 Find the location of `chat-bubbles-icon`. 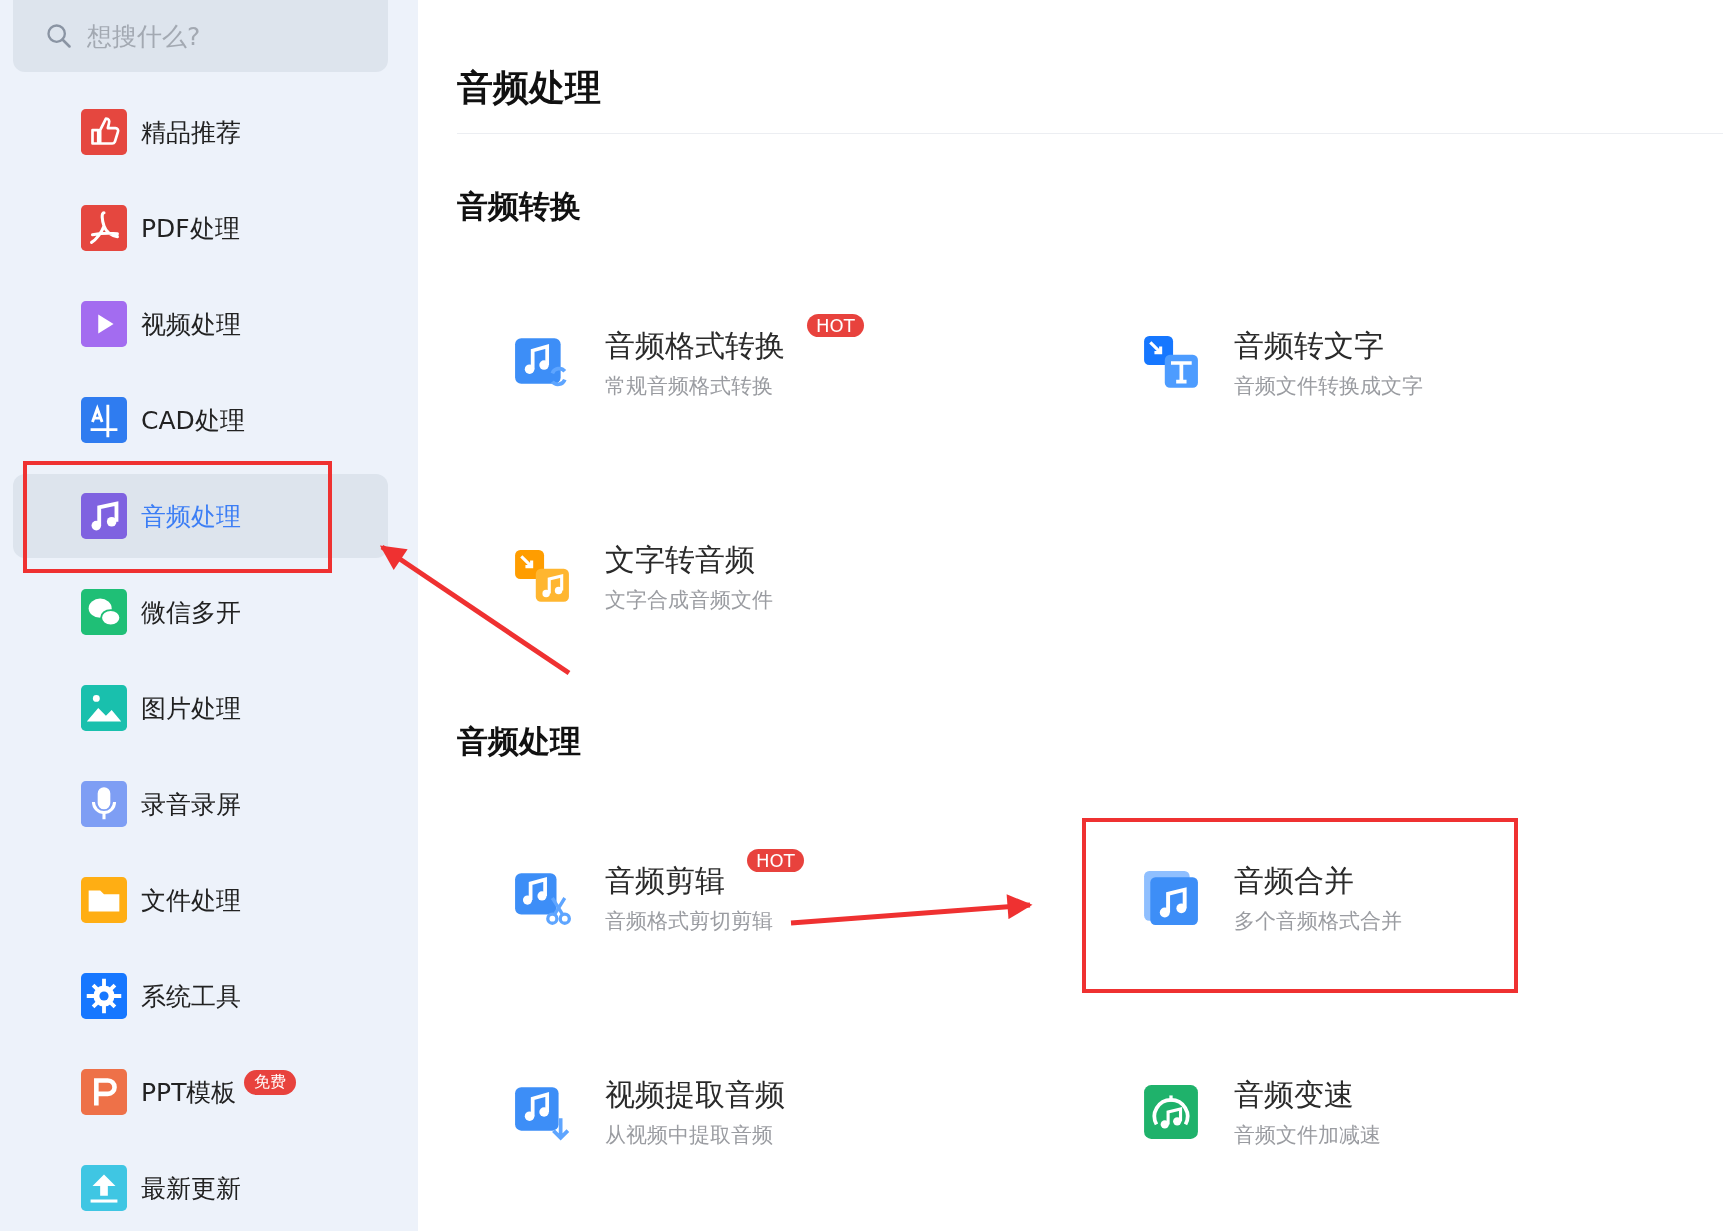

chat-bubbles-icon is located at coordinates (104, 612).